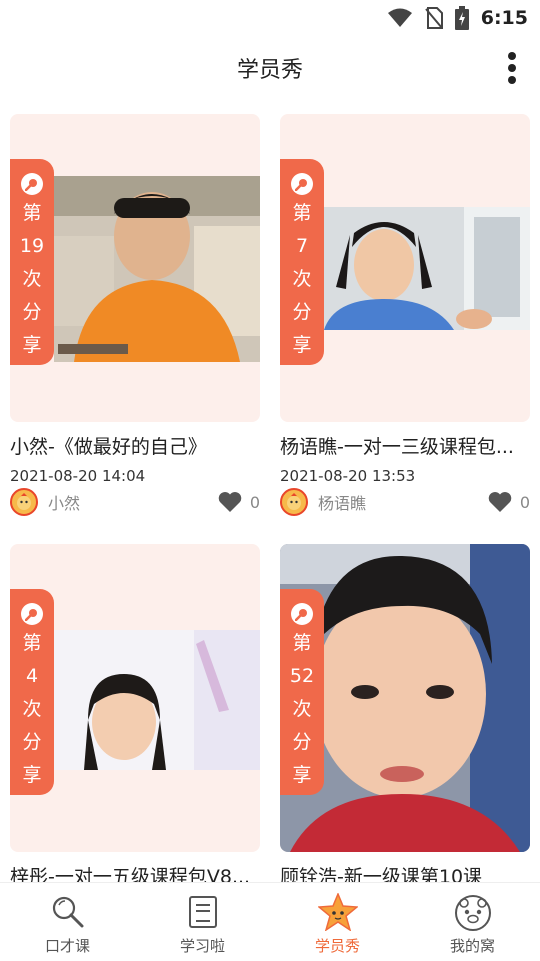  What do you see at coordinates (32, 262) in the screenshot?
I see `share-count-badge: 第 19 次 分 享` at bounding box center [32, 262].